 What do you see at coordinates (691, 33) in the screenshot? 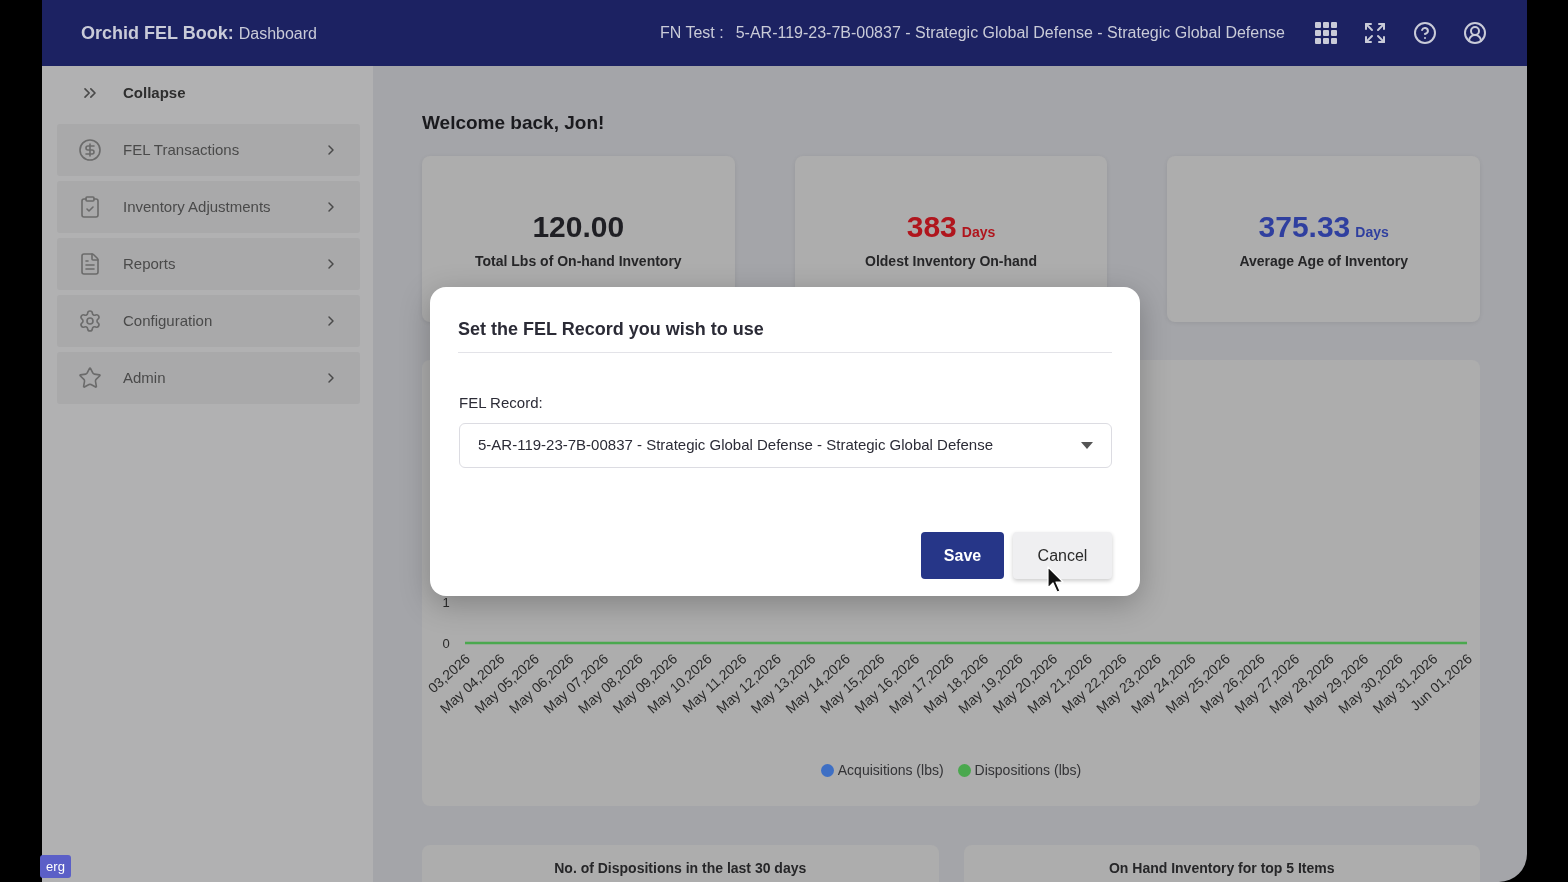
I see `record-label: FN Test :` at bounding box center [691, 33].